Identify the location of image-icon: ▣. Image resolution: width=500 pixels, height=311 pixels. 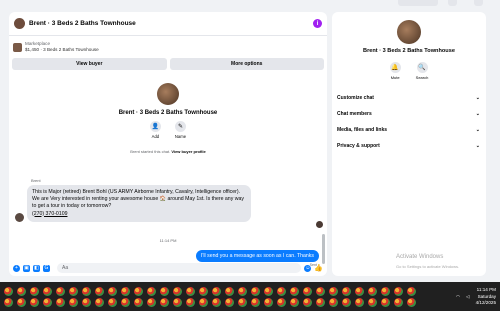
(26, 268).